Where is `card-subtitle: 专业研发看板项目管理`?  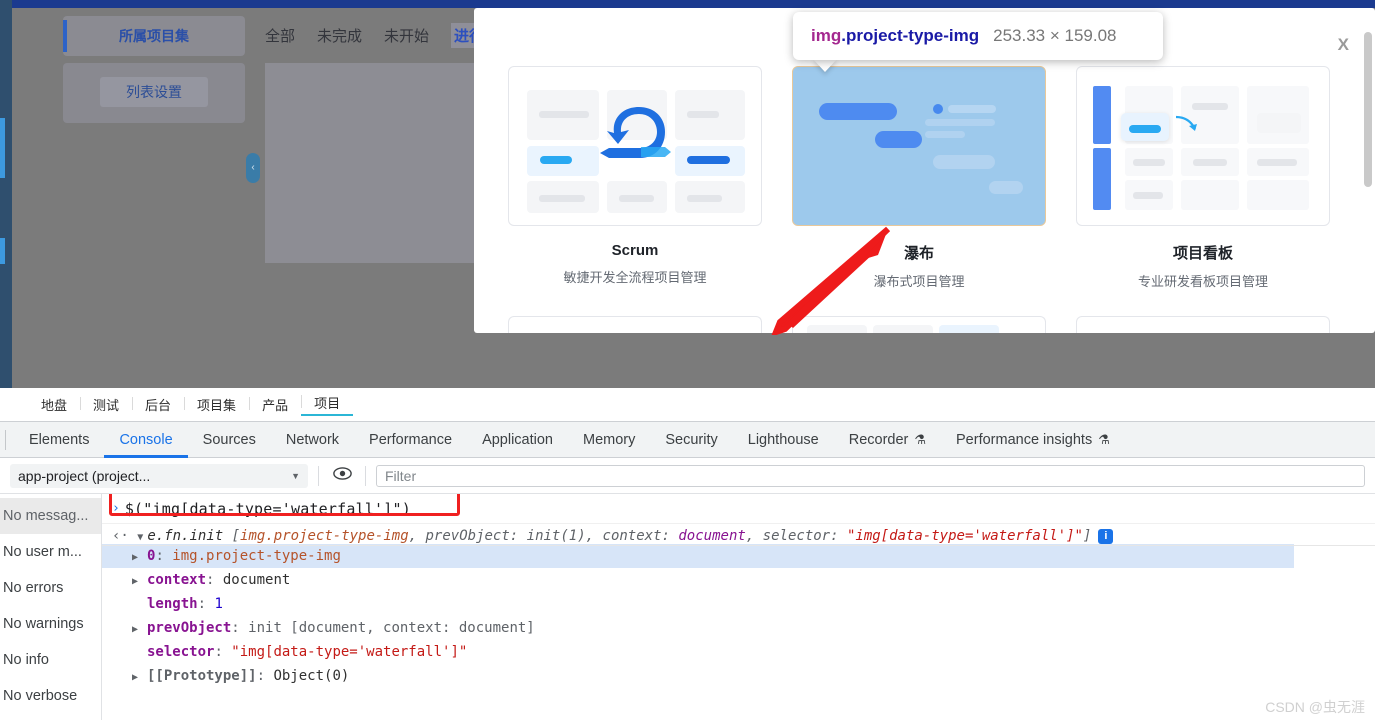 card-subtitle: 专业研发看板项目管理 is located at coordinates (1202, 281).